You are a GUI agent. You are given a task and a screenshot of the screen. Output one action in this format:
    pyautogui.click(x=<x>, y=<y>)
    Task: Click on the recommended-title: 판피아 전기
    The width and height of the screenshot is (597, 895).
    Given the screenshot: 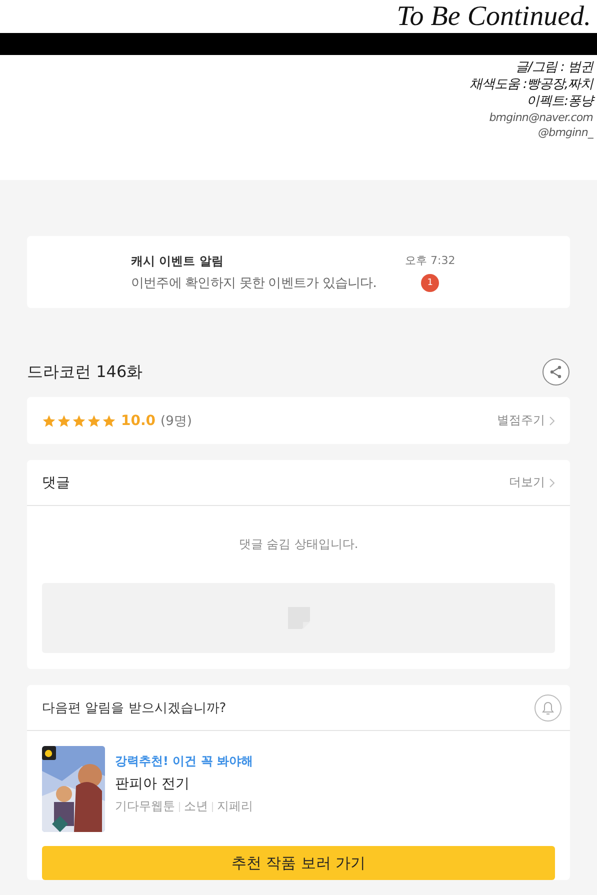 What is the action you would take?
    pyautogui.click(x=184, y=784)
    